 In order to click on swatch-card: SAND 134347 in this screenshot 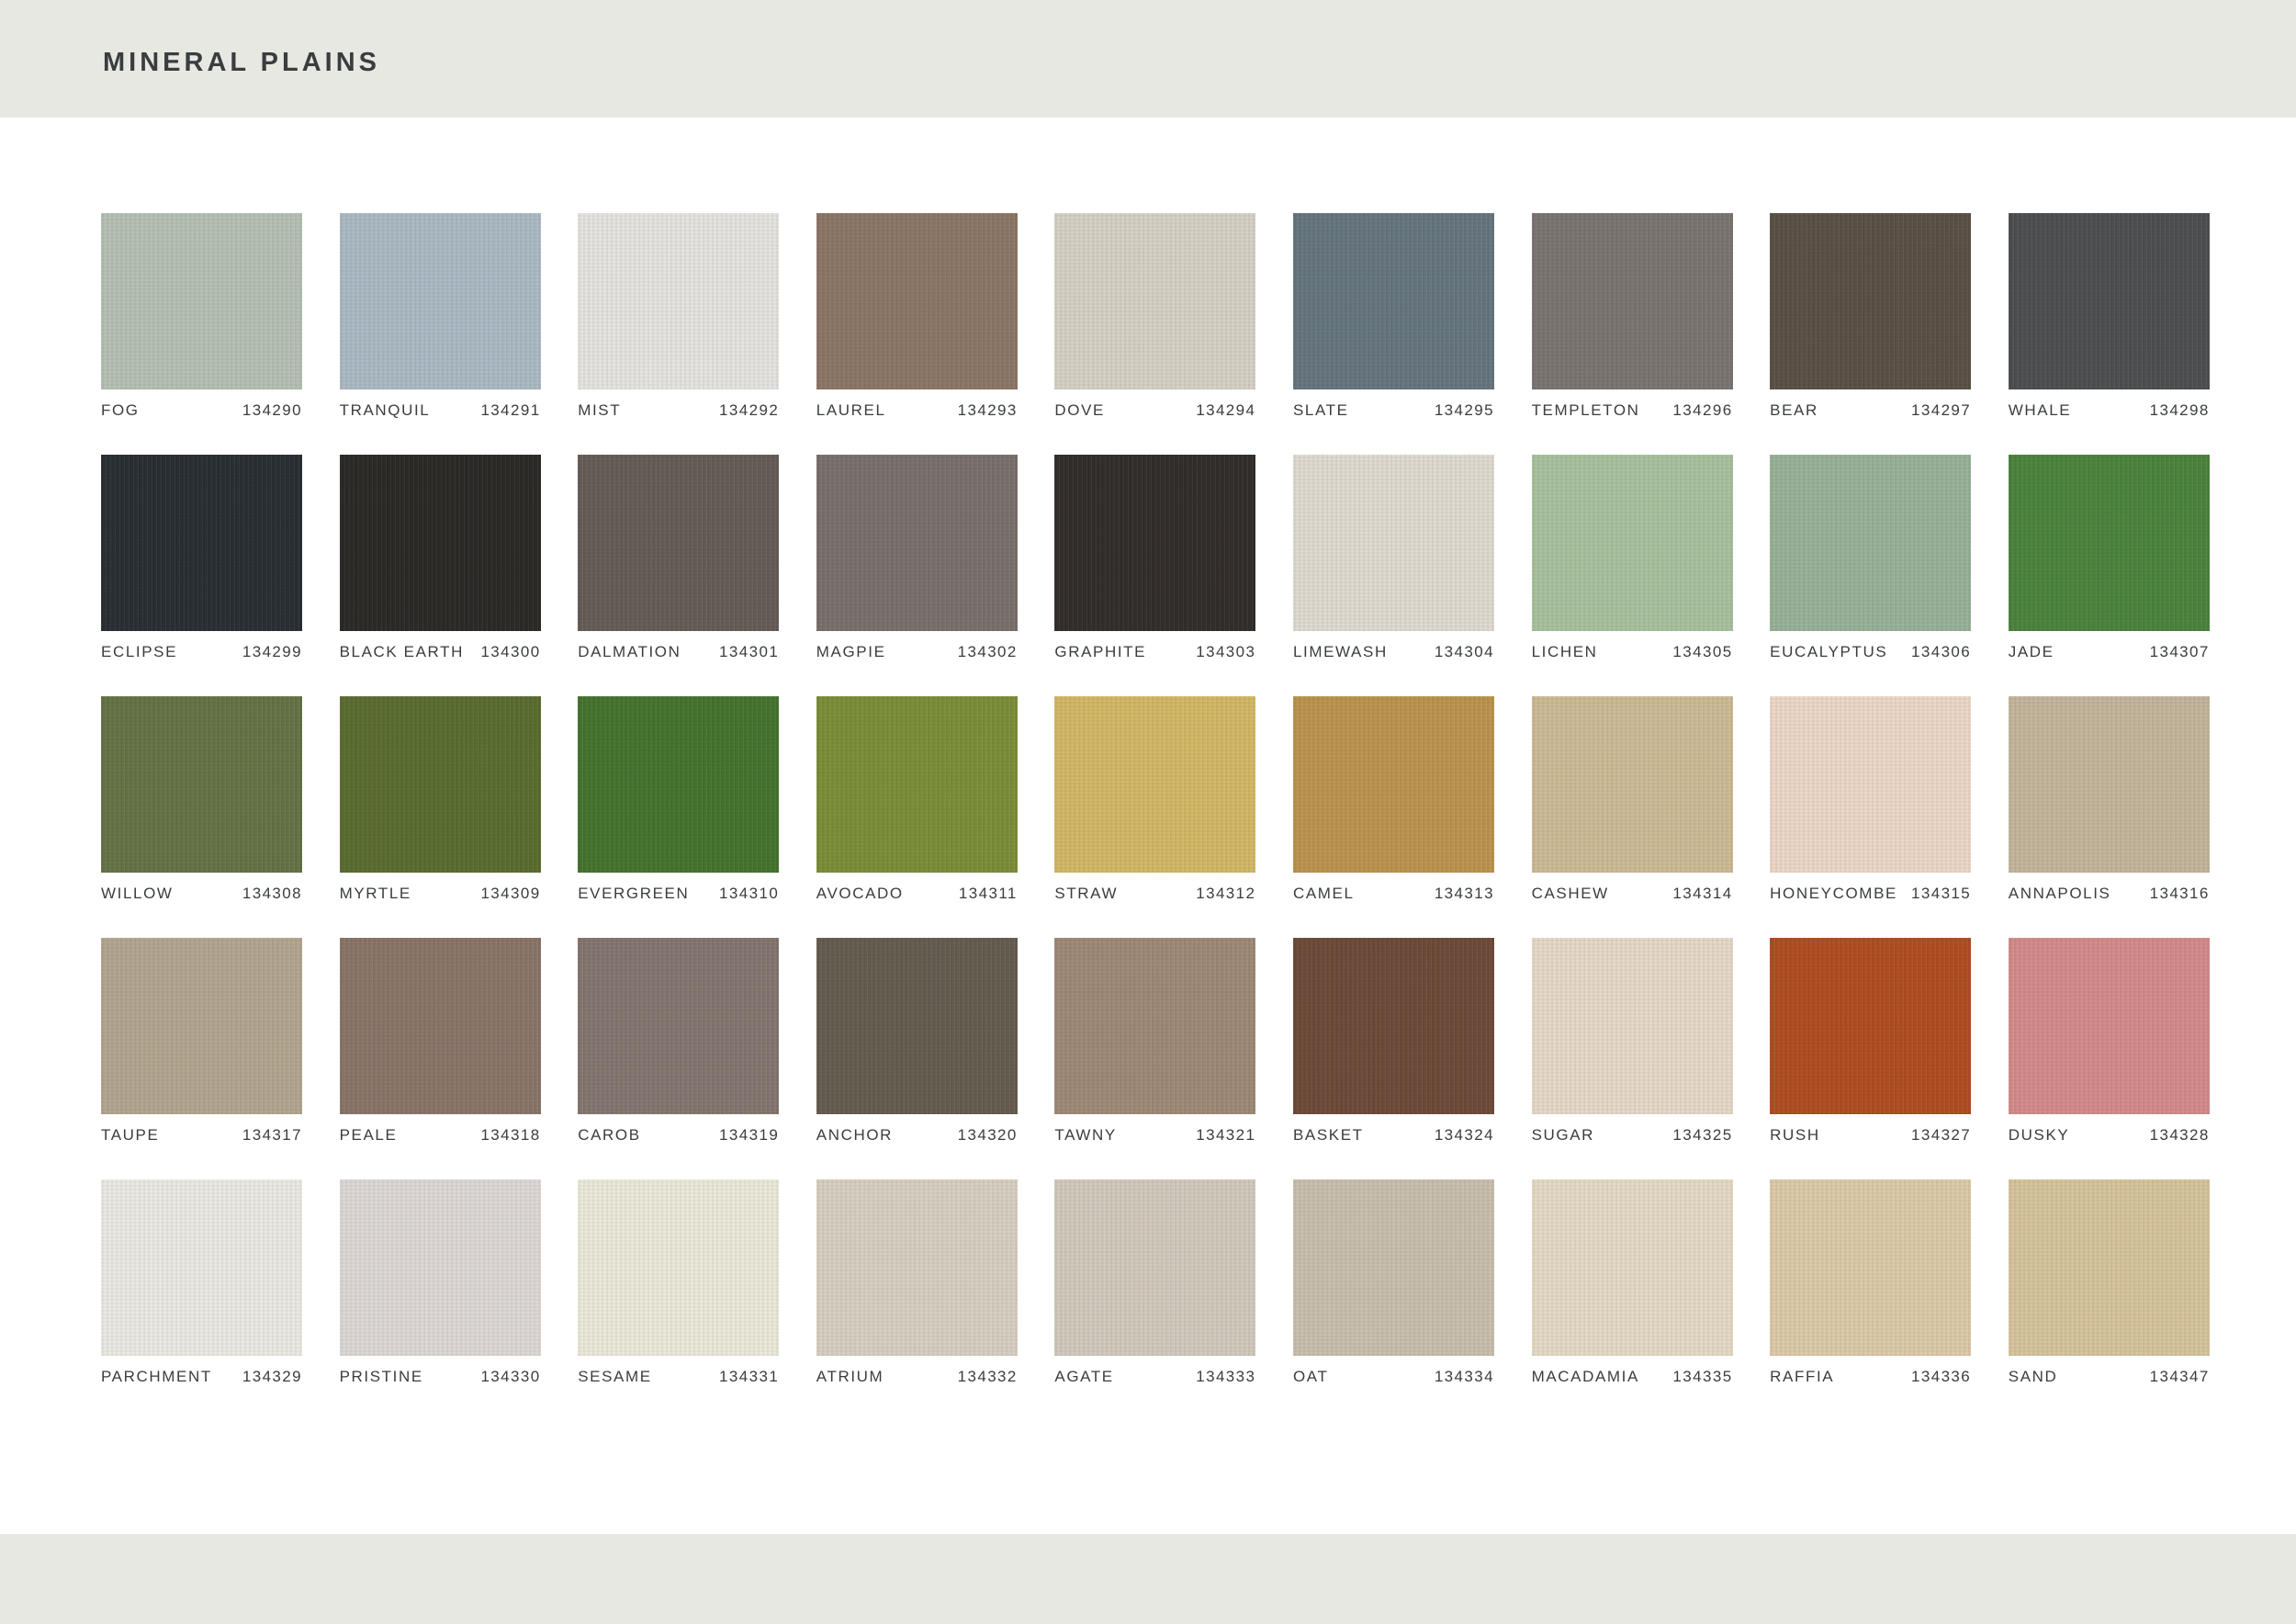, I will do `click(2109, 1300)`.